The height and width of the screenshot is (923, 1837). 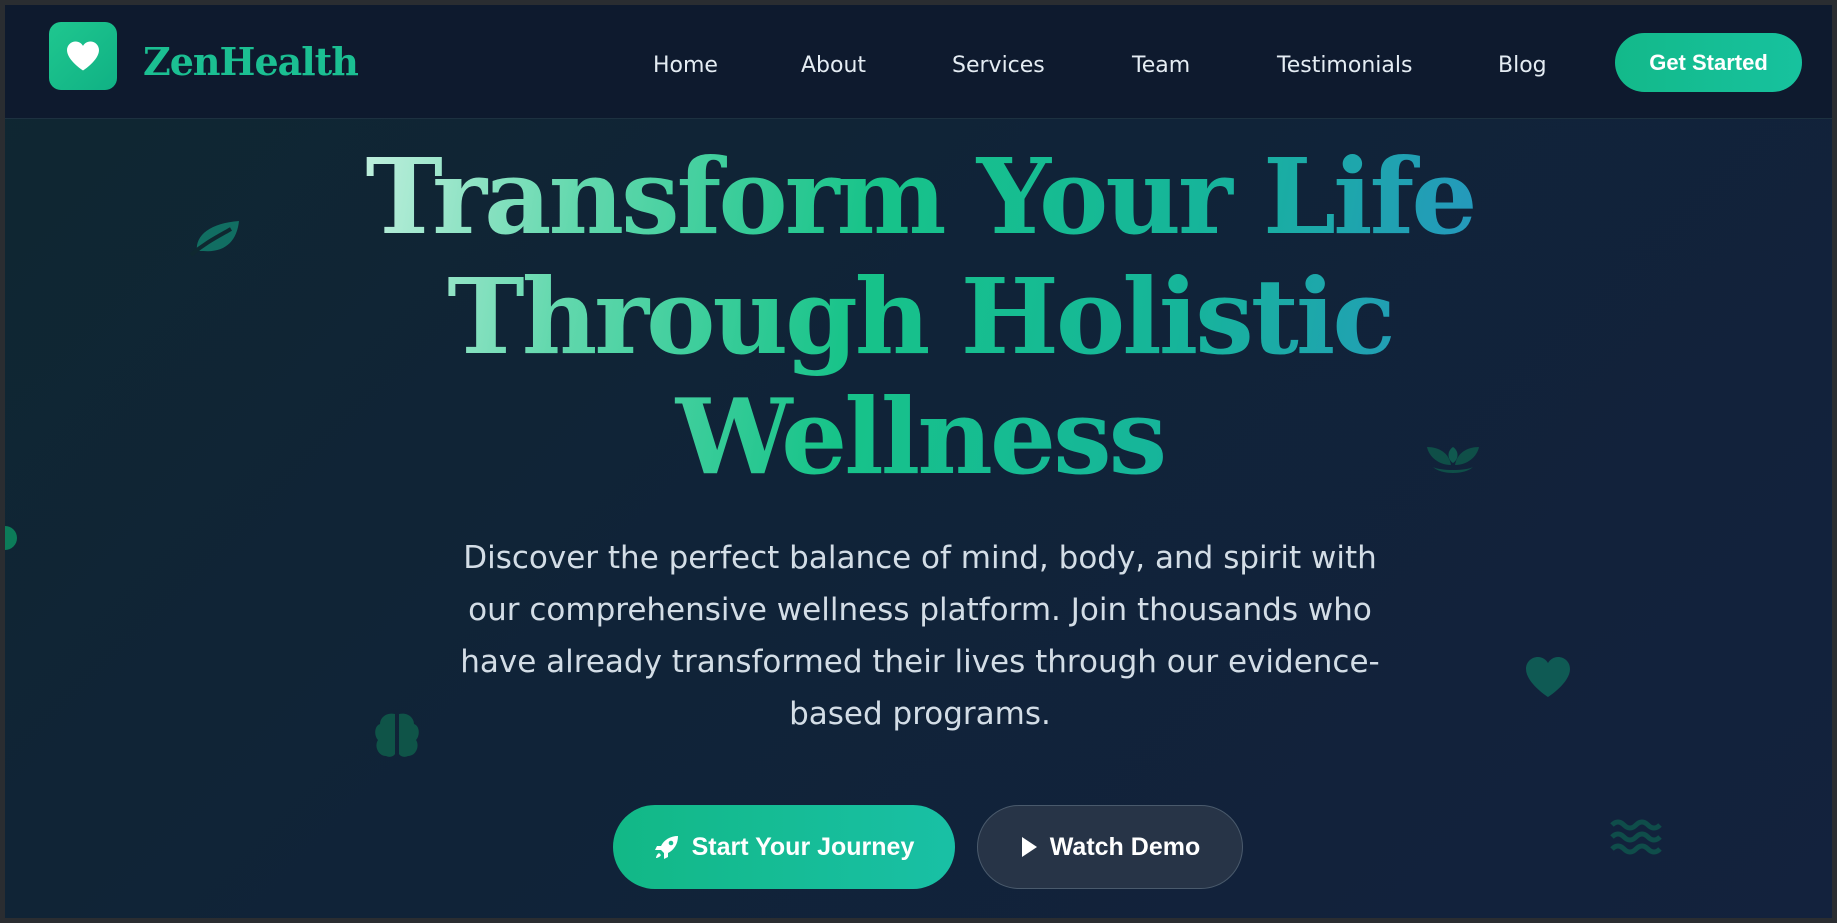 I want to click on nav-link-services: Services, so click(x=998, y=65).